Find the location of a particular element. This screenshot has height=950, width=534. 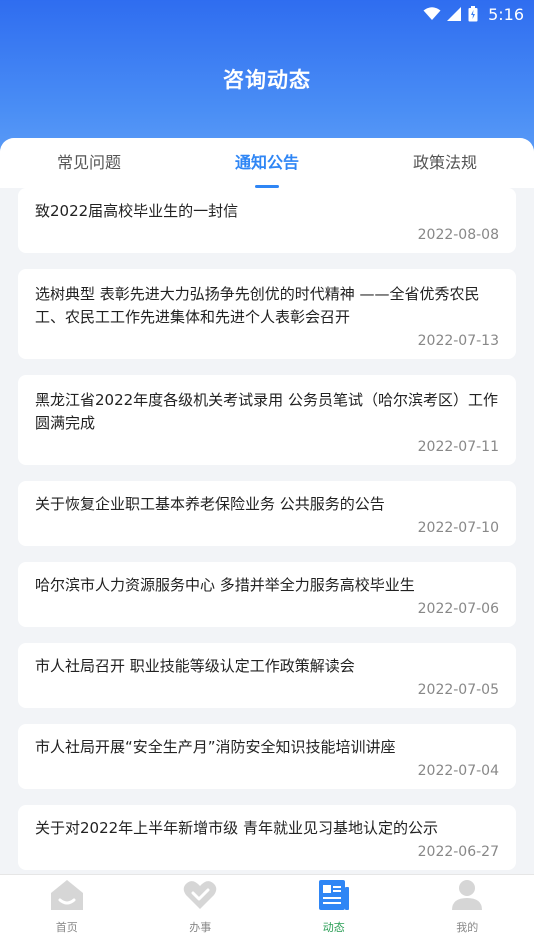

tab-bar: 常见问题 通知公告 政策法规 is located at coordinates (267, 163).